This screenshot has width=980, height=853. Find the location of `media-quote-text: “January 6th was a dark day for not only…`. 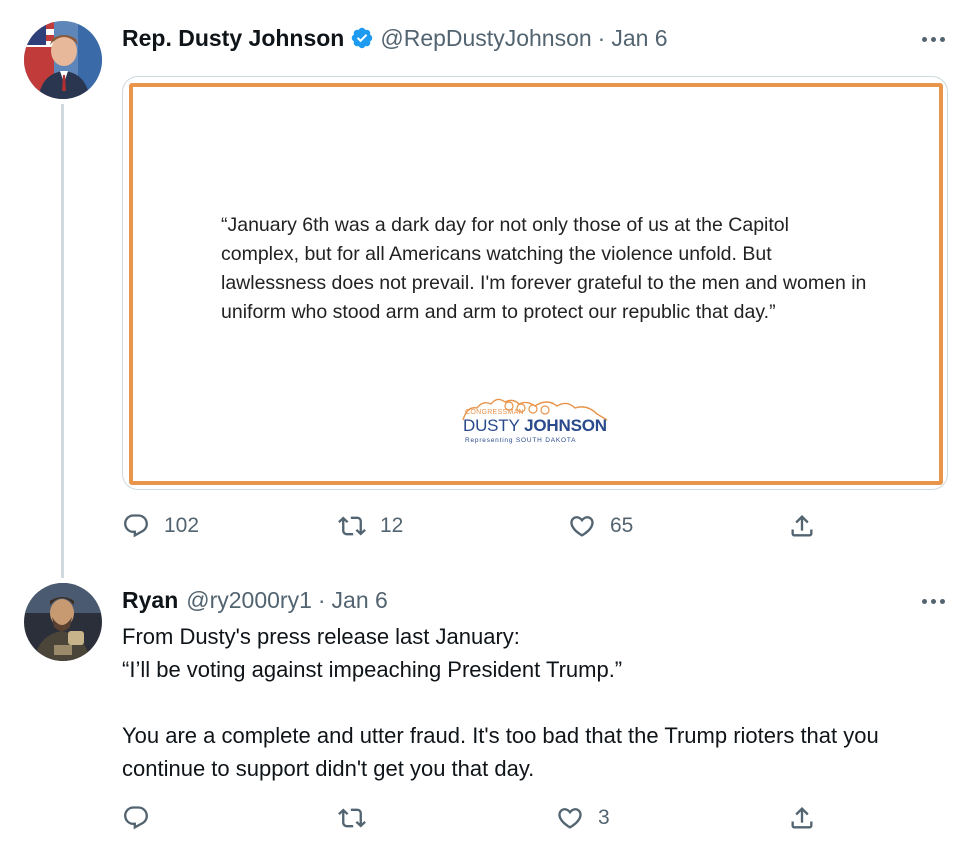

media-quote-text: “January 6th was a dark day for not only… is located at coordinates (544, 268).